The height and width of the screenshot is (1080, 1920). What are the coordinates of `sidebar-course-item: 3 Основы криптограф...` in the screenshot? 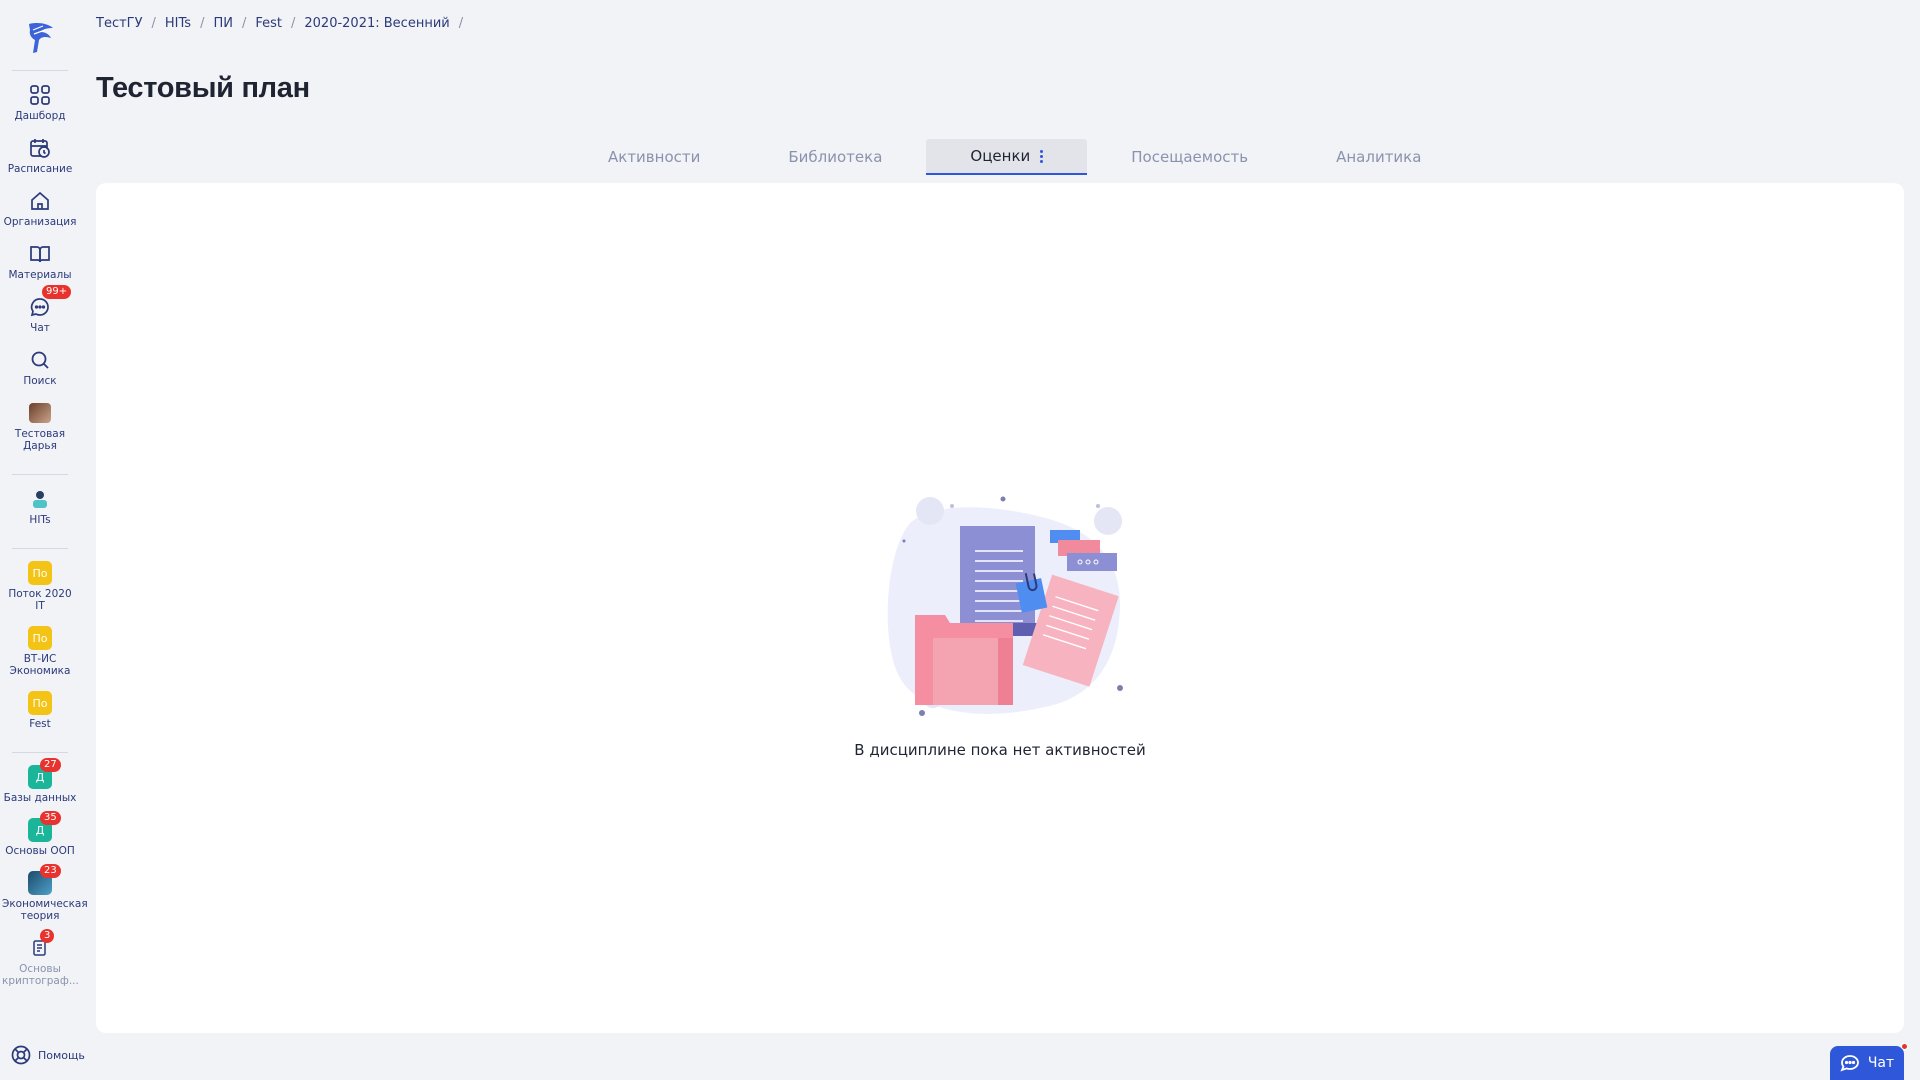 It's located at (40, 960).